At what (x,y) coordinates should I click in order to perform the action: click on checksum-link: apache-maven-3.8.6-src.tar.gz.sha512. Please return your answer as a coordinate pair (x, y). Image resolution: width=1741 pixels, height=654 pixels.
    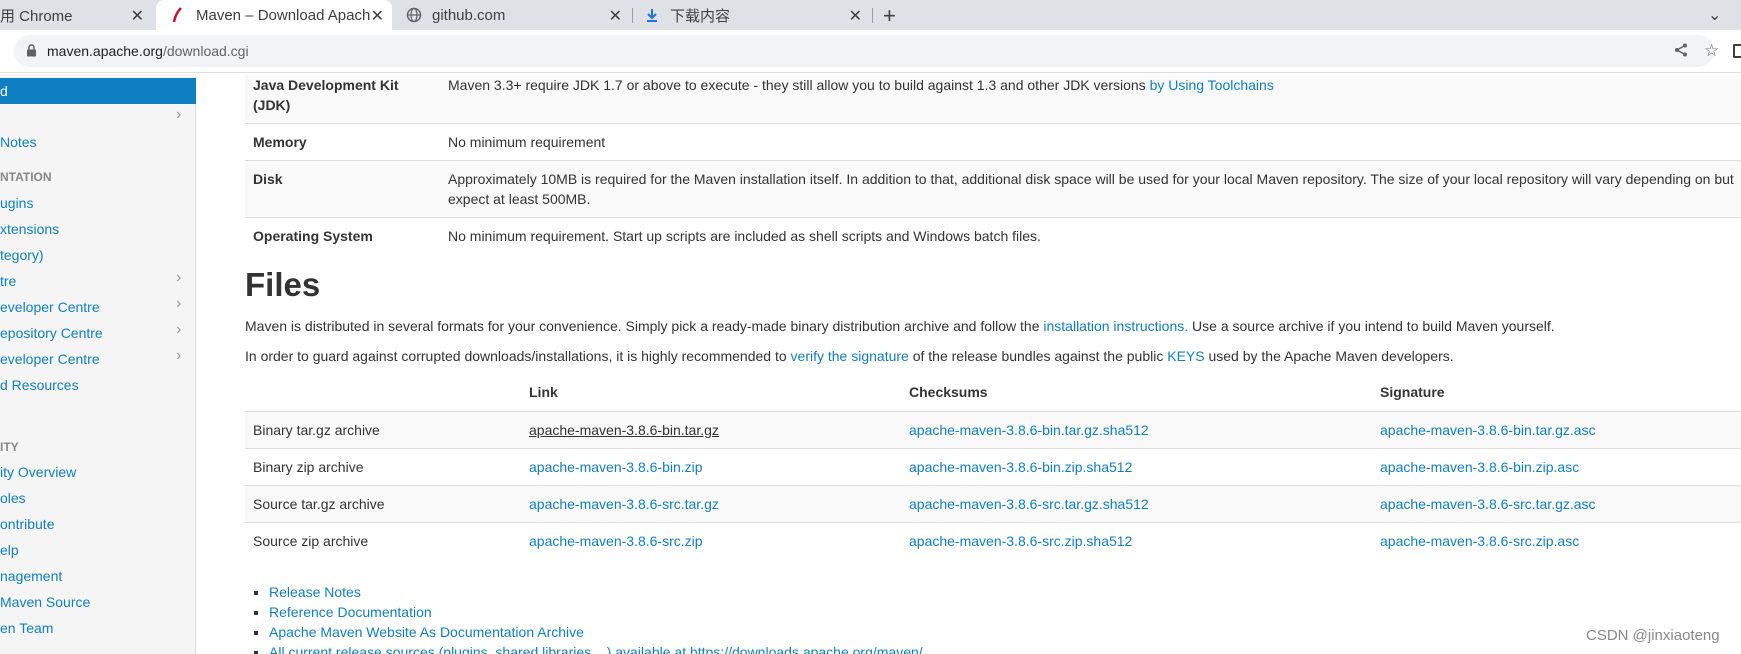
    Looking at the image, I should click on (1029, 504).